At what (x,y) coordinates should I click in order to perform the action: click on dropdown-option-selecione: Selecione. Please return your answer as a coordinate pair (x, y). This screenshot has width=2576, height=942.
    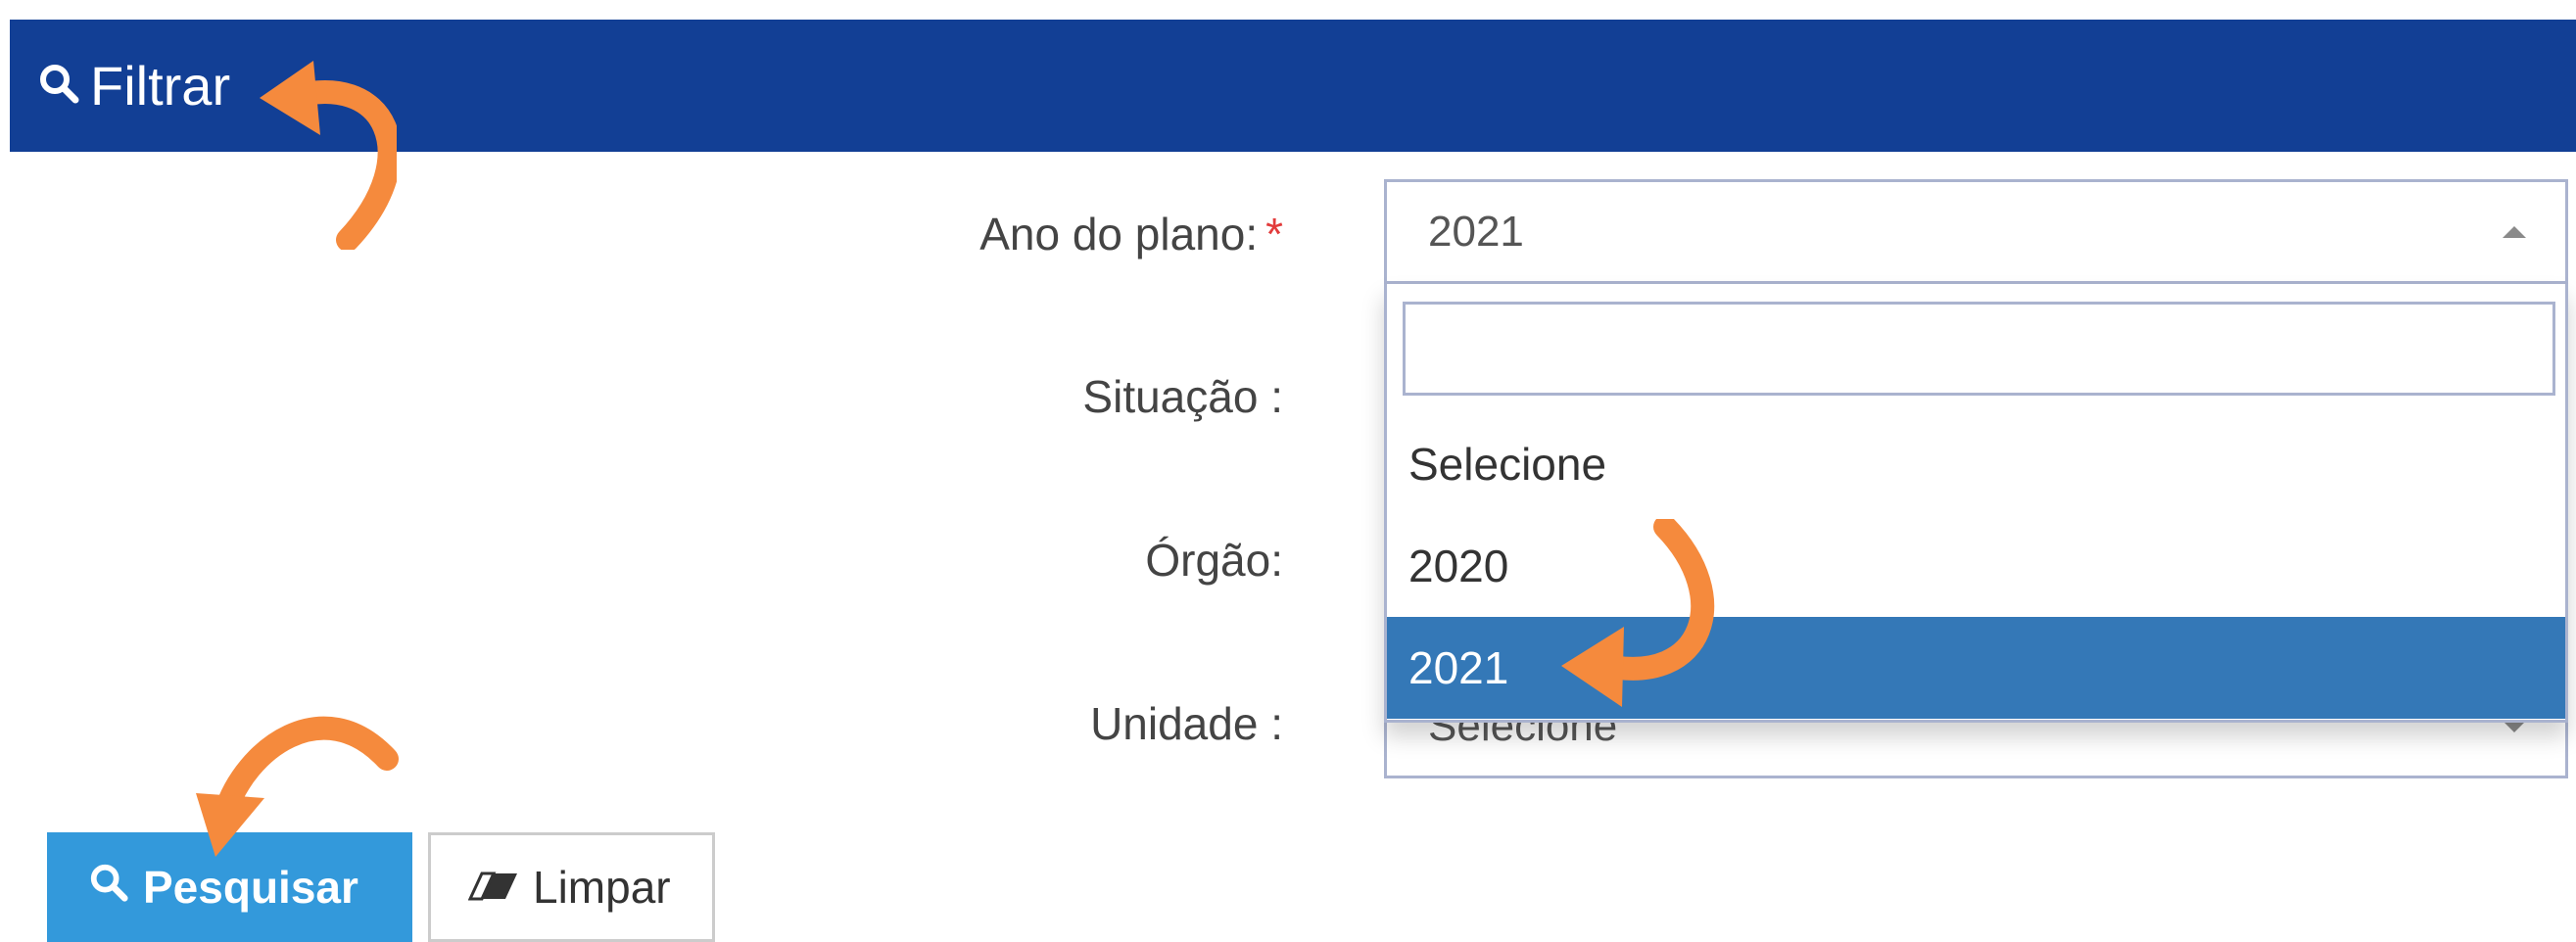
    Looking at the image, I should click on (1976, 464).